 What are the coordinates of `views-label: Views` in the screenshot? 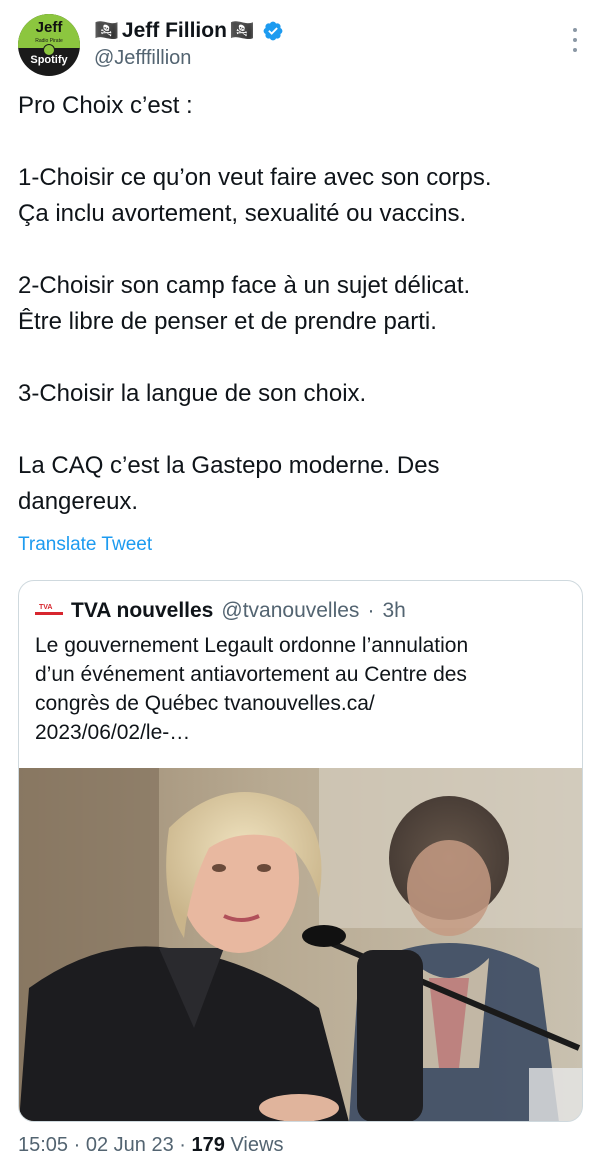 It's located at (256, 1145).